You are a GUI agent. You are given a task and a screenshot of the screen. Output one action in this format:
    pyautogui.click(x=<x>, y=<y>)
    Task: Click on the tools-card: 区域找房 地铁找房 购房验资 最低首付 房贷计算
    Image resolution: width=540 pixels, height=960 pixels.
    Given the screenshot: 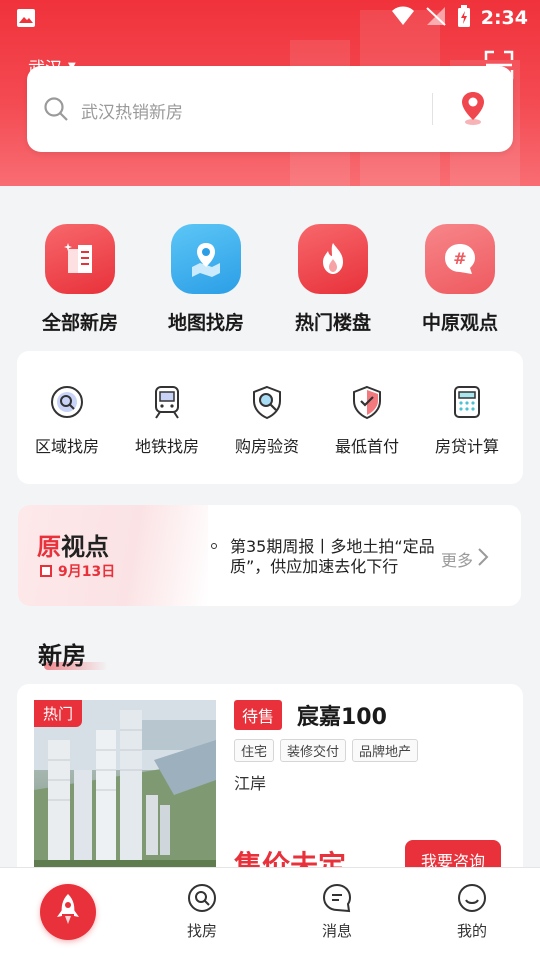 What is the action you would take?
    pyautogui.click(x=270, y=417)
    